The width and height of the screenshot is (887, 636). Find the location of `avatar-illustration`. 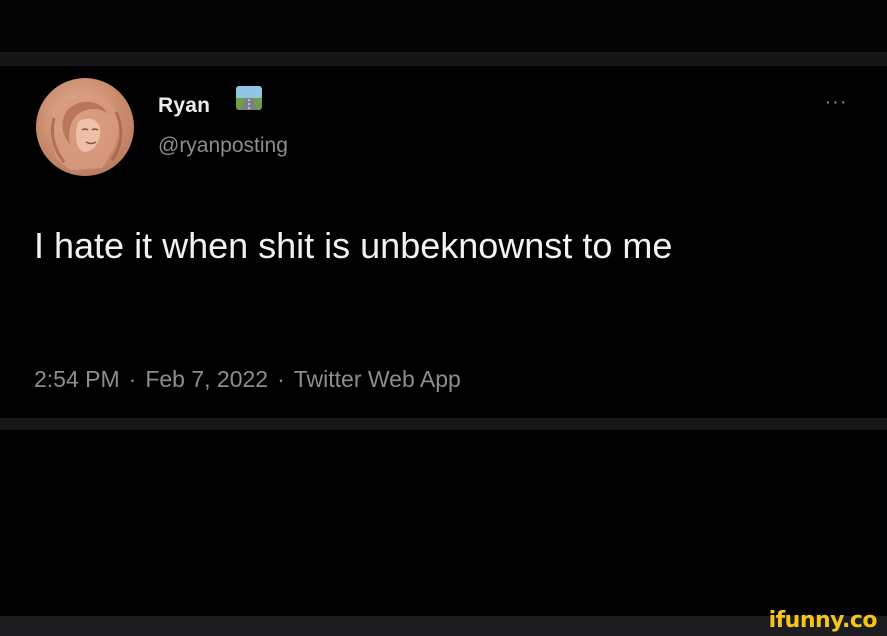

avatar-illustration is located at coordinates (86, 132).